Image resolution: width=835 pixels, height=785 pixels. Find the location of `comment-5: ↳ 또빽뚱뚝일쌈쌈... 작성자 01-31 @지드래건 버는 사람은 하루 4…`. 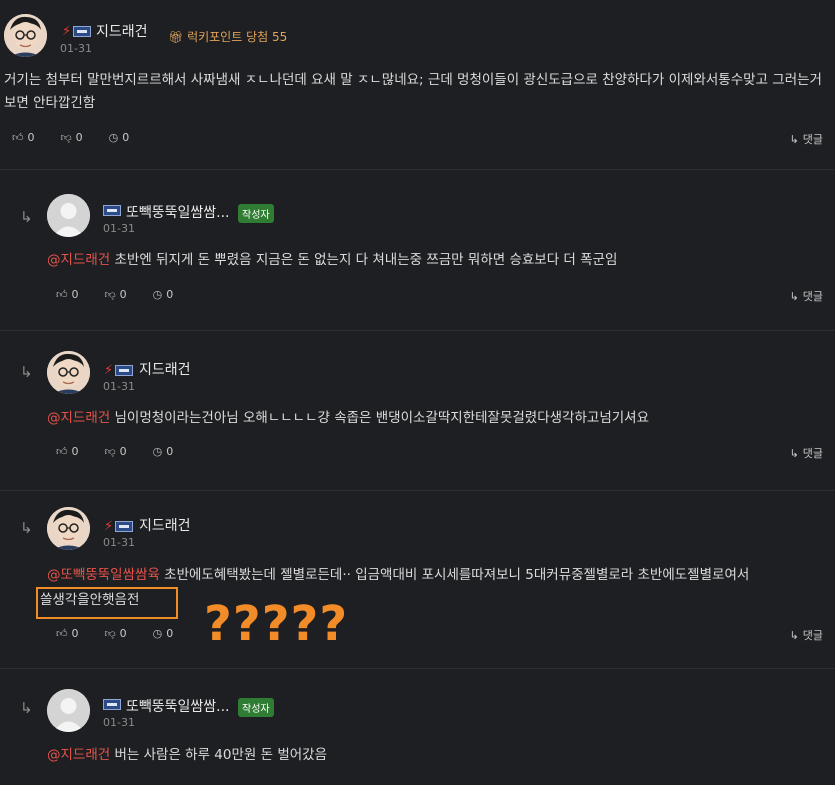

comment-5: ↳ 또빽뚱뚝일쌈쌈... 작성자 01-31 @지드래건 버는 사람은 하루 4… is located at coordinates (417, 726).